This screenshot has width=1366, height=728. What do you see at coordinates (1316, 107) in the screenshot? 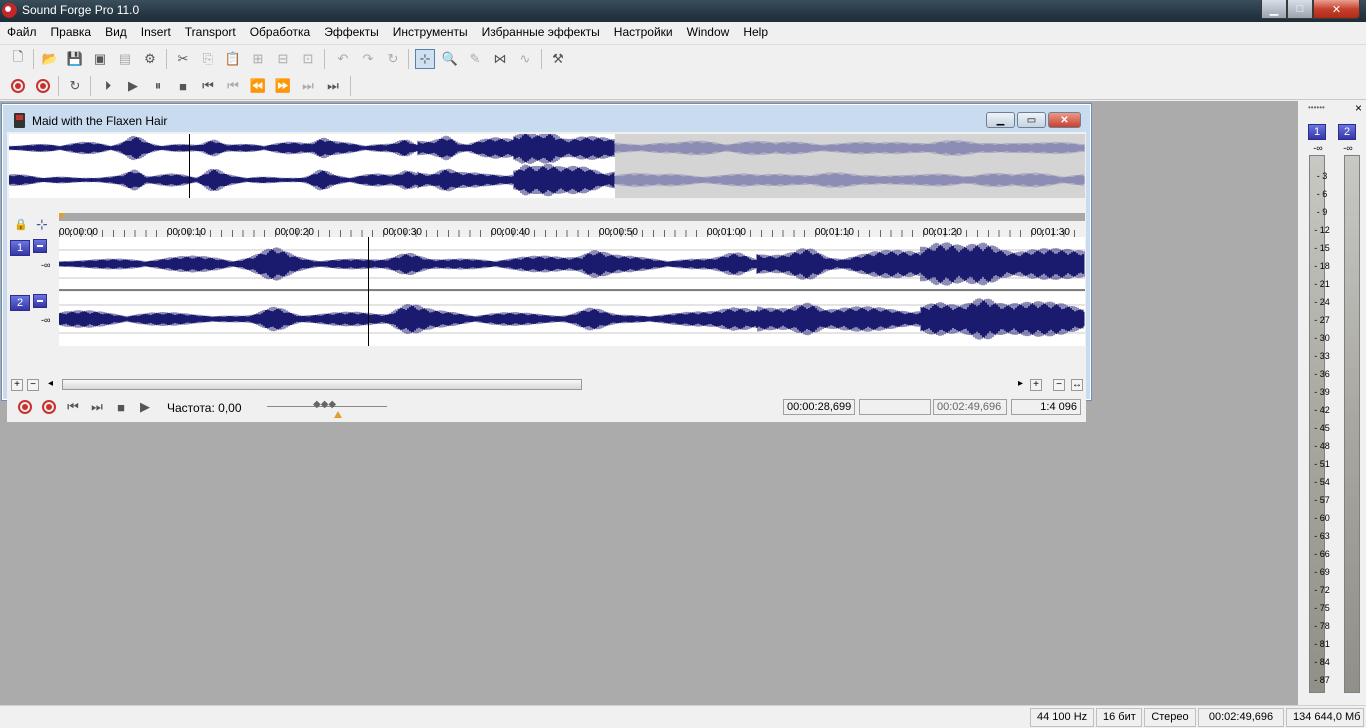
I see `meter-grip: ••••••` at bounding box center [1316, 107].